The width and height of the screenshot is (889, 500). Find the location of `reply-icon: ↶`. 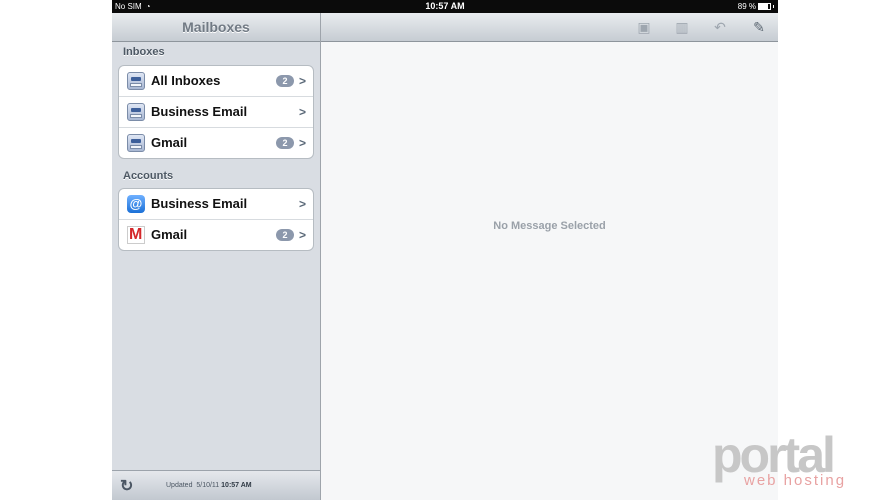

reply-icon: ↶ is located at coordinates (720, 27).